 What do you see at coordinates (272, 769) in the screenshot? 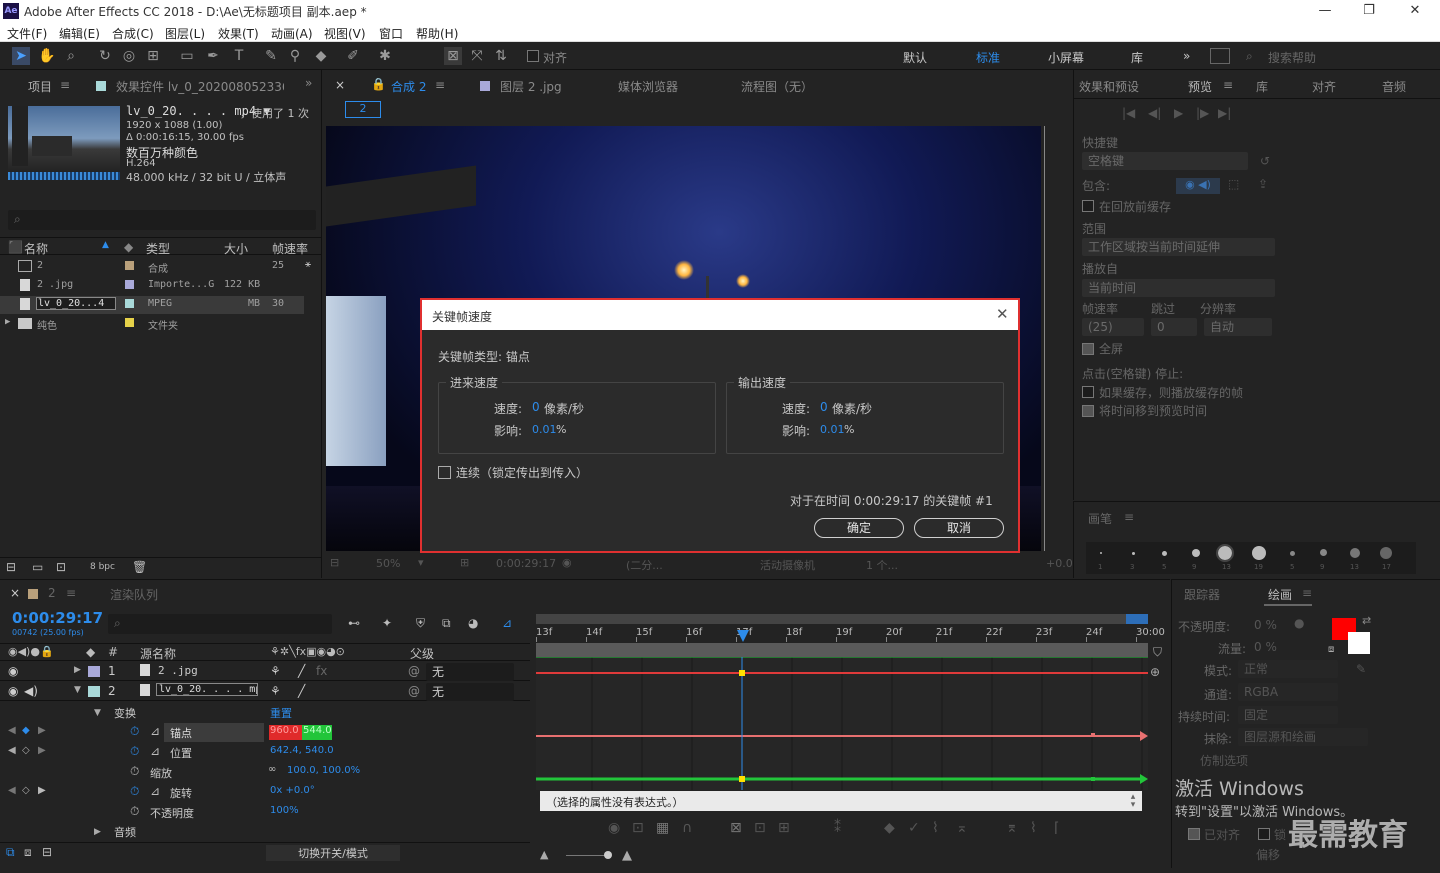
I see `constrain-link-icon: ∞` at bounding box center [272, 769].